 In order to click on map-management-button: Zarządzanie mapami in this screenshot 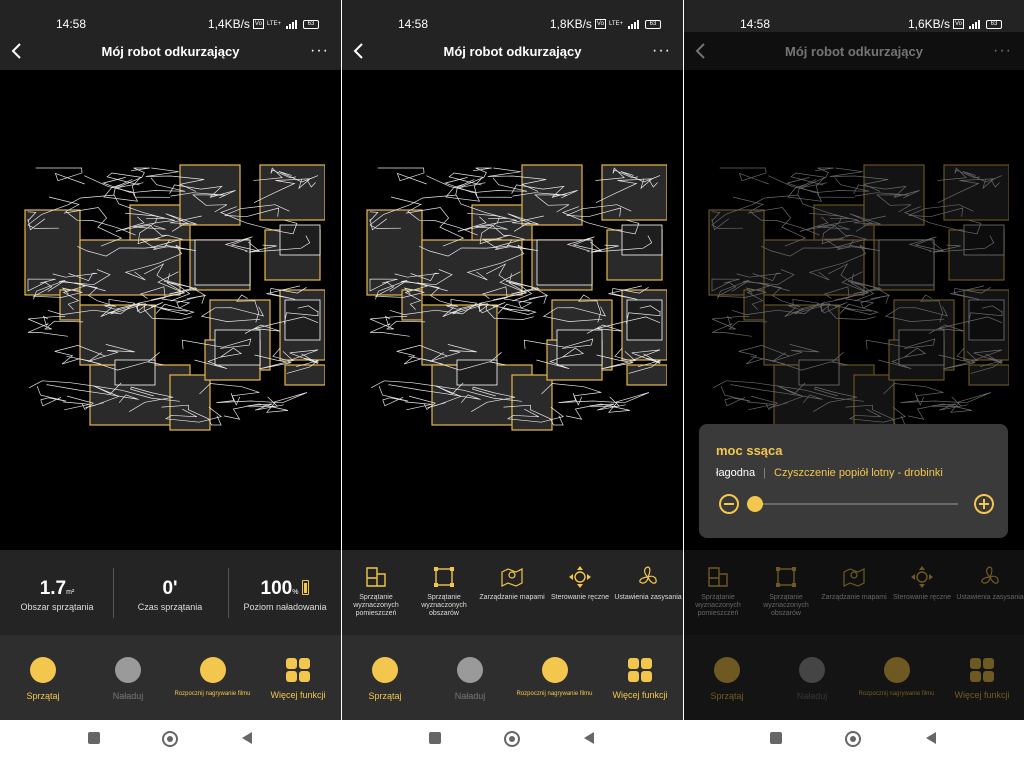, I will do `click(512, 583)`.